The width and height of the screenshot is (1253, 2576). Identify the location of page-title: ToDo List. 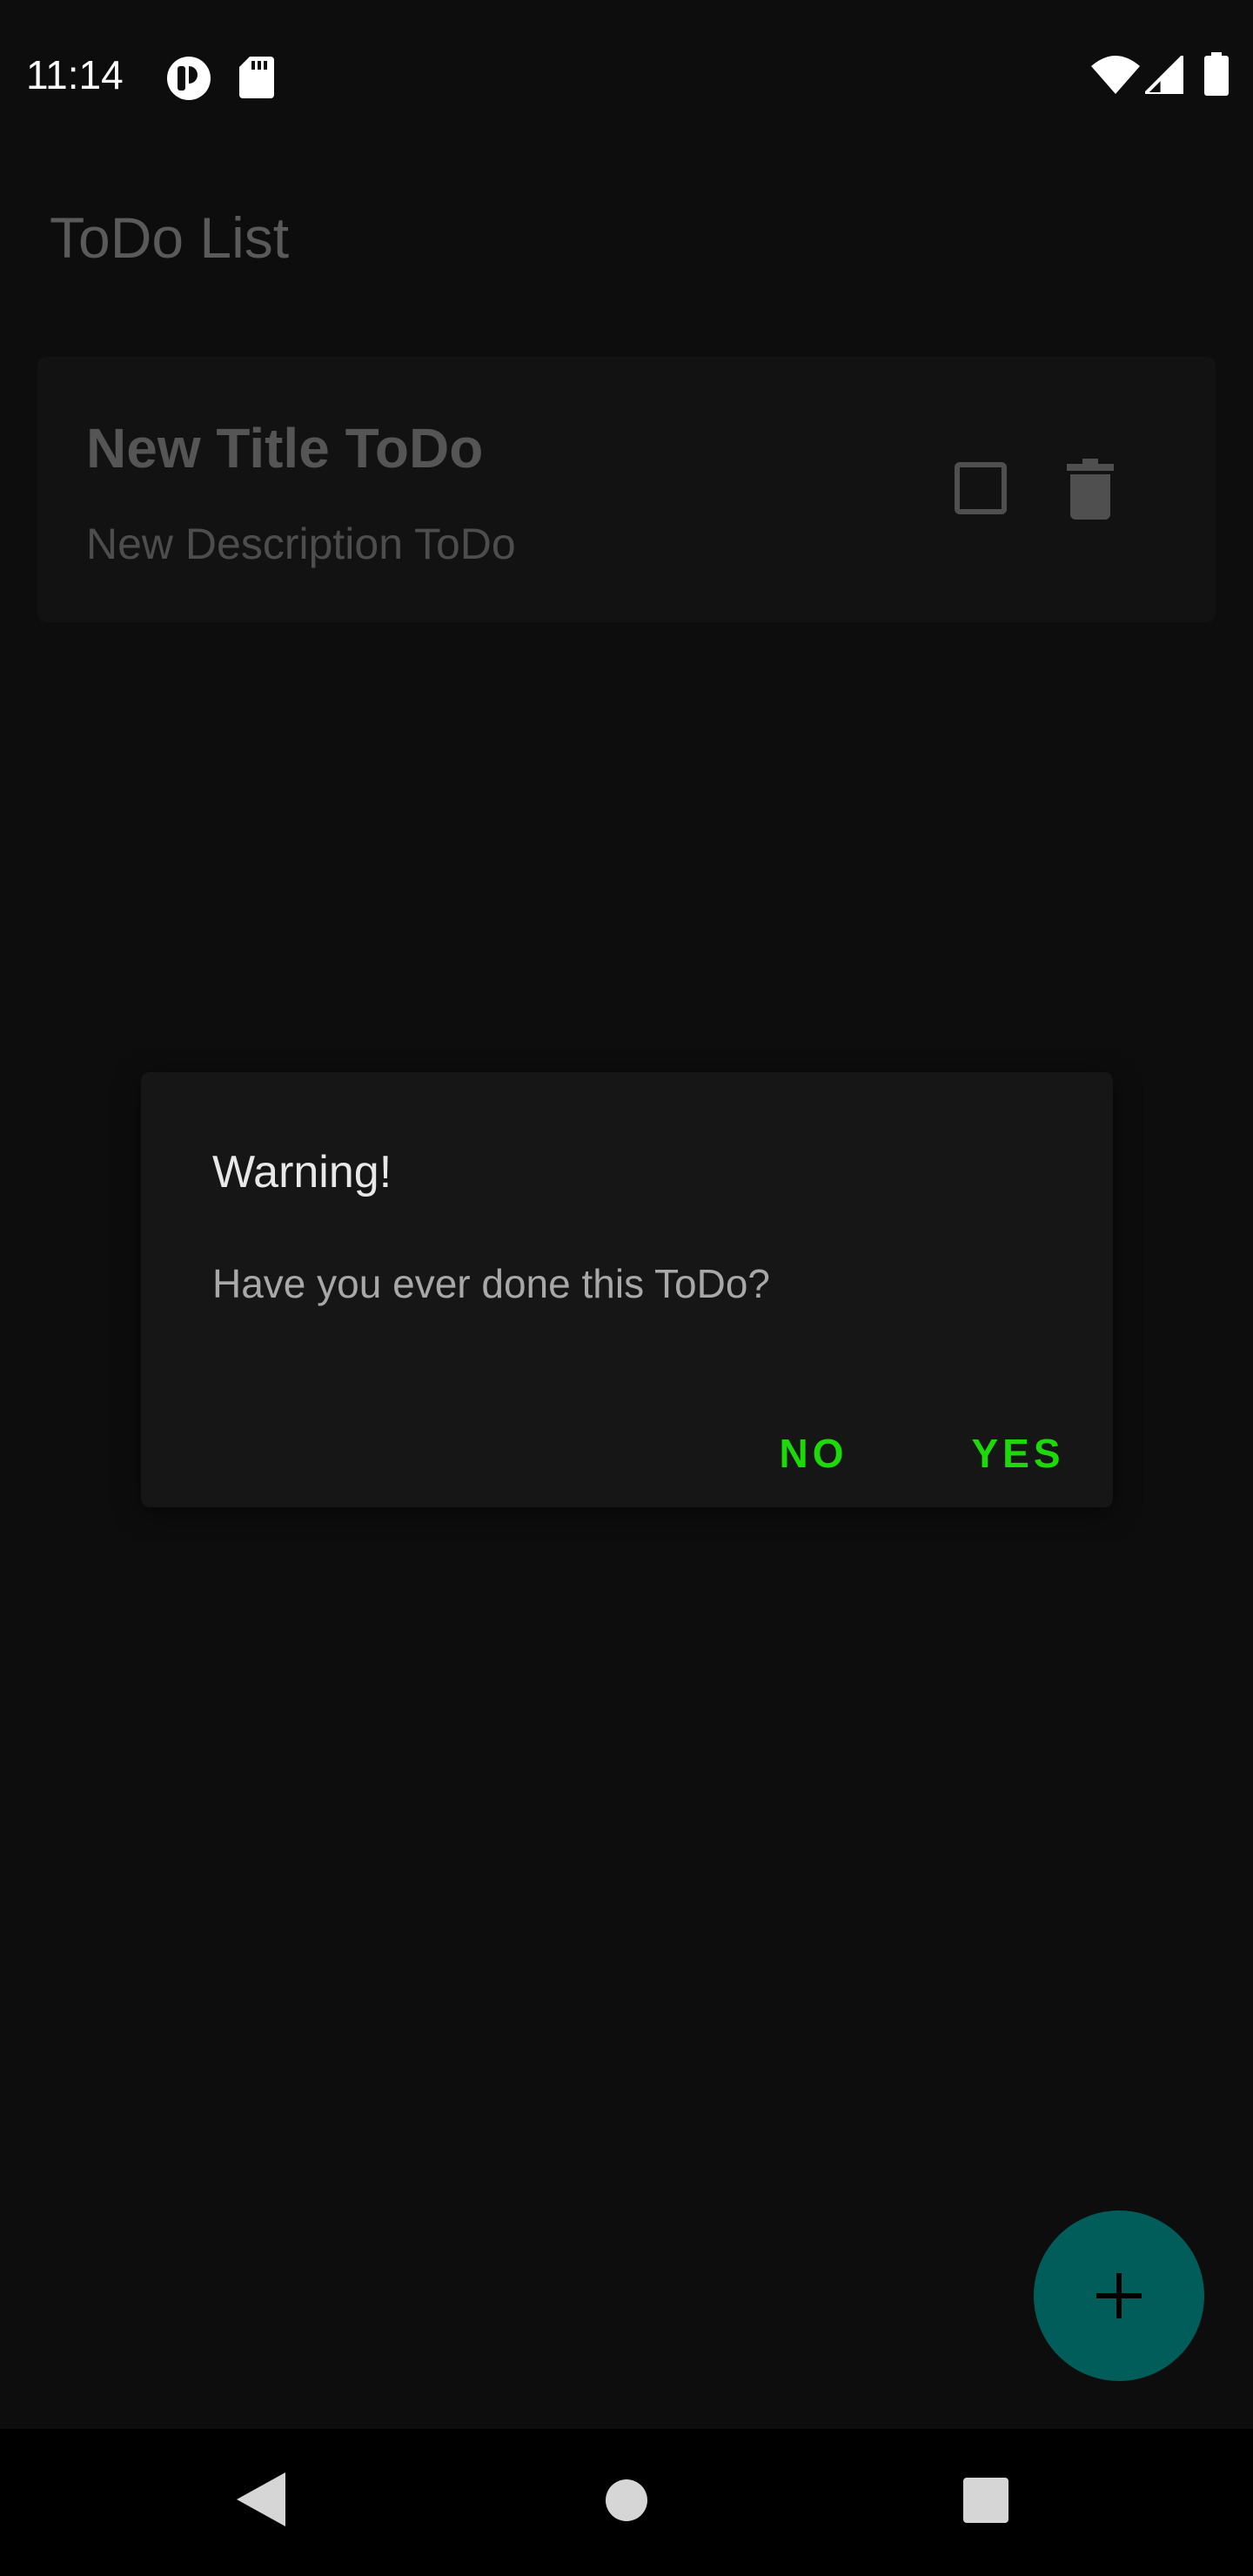
(170, 237).